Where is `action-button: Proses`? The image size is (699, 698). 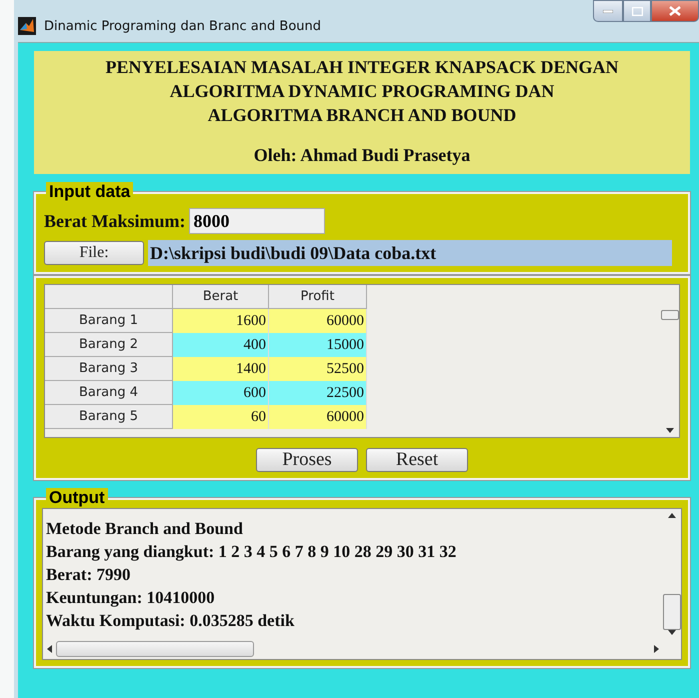 action-button: Proses is located at coordinates (307, 460).